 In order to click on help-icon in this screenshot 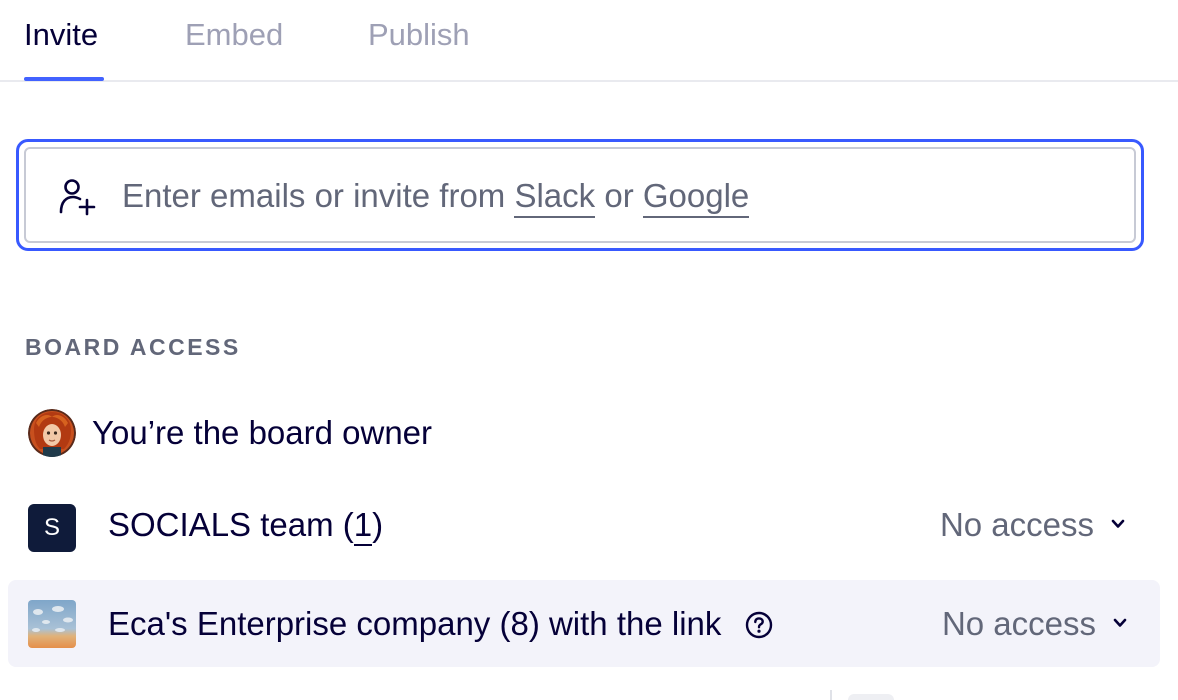, I will do `click(759, 625)`.